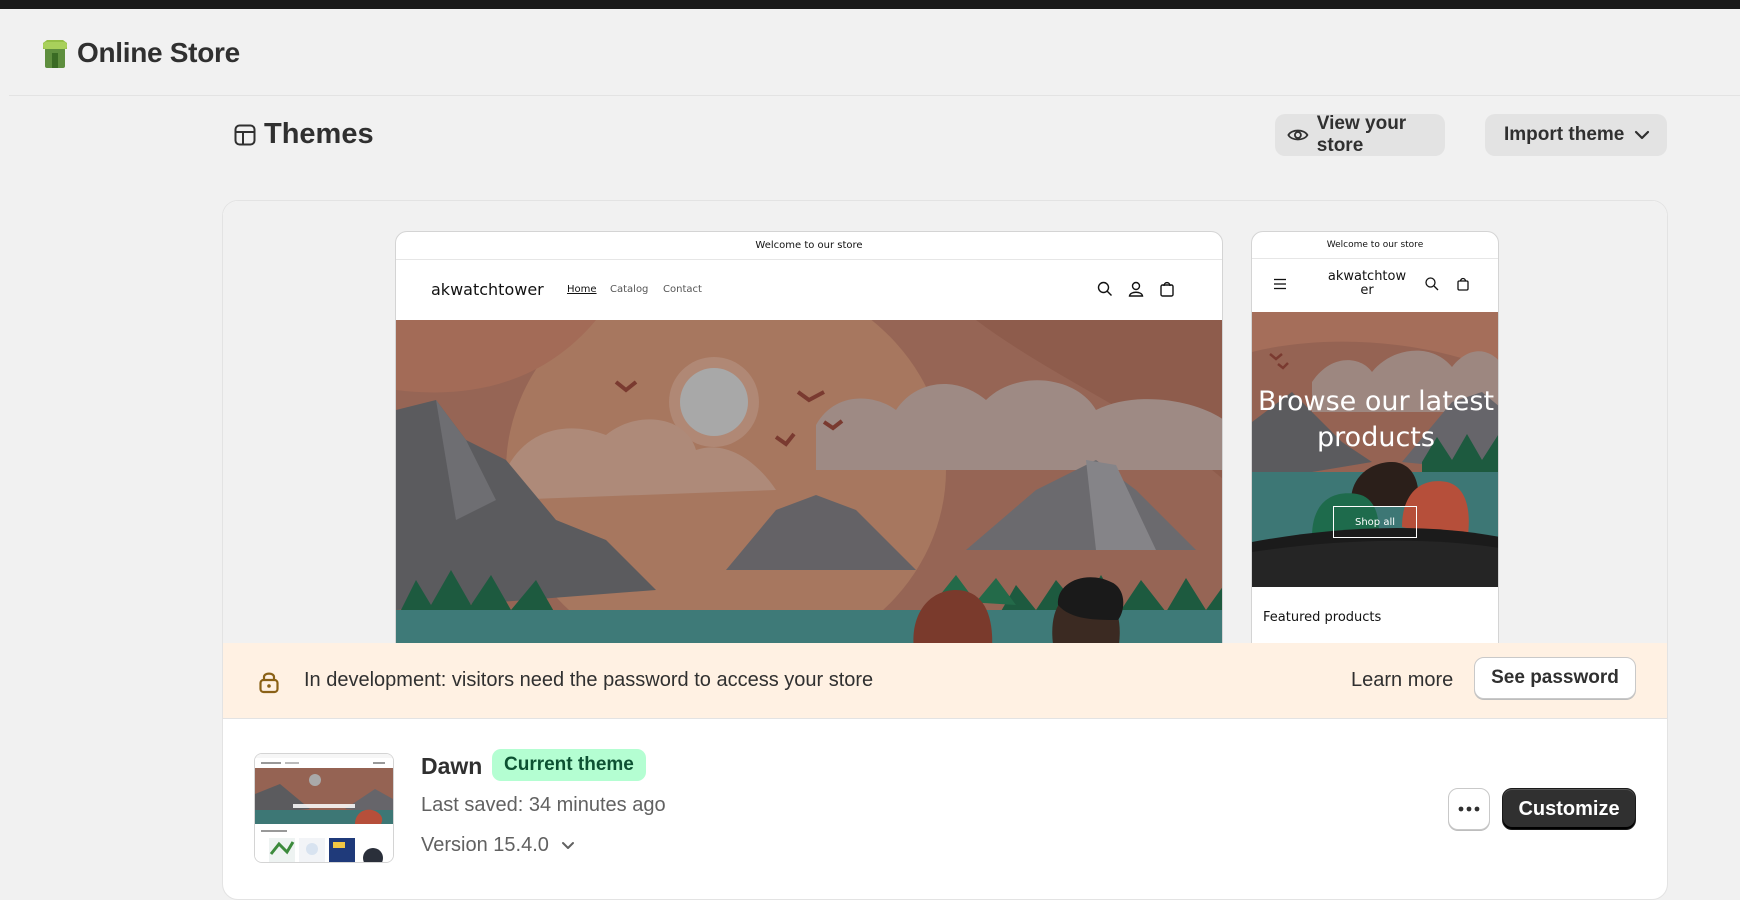  I want to click on customize-button: Customize, so click(1569, 809).